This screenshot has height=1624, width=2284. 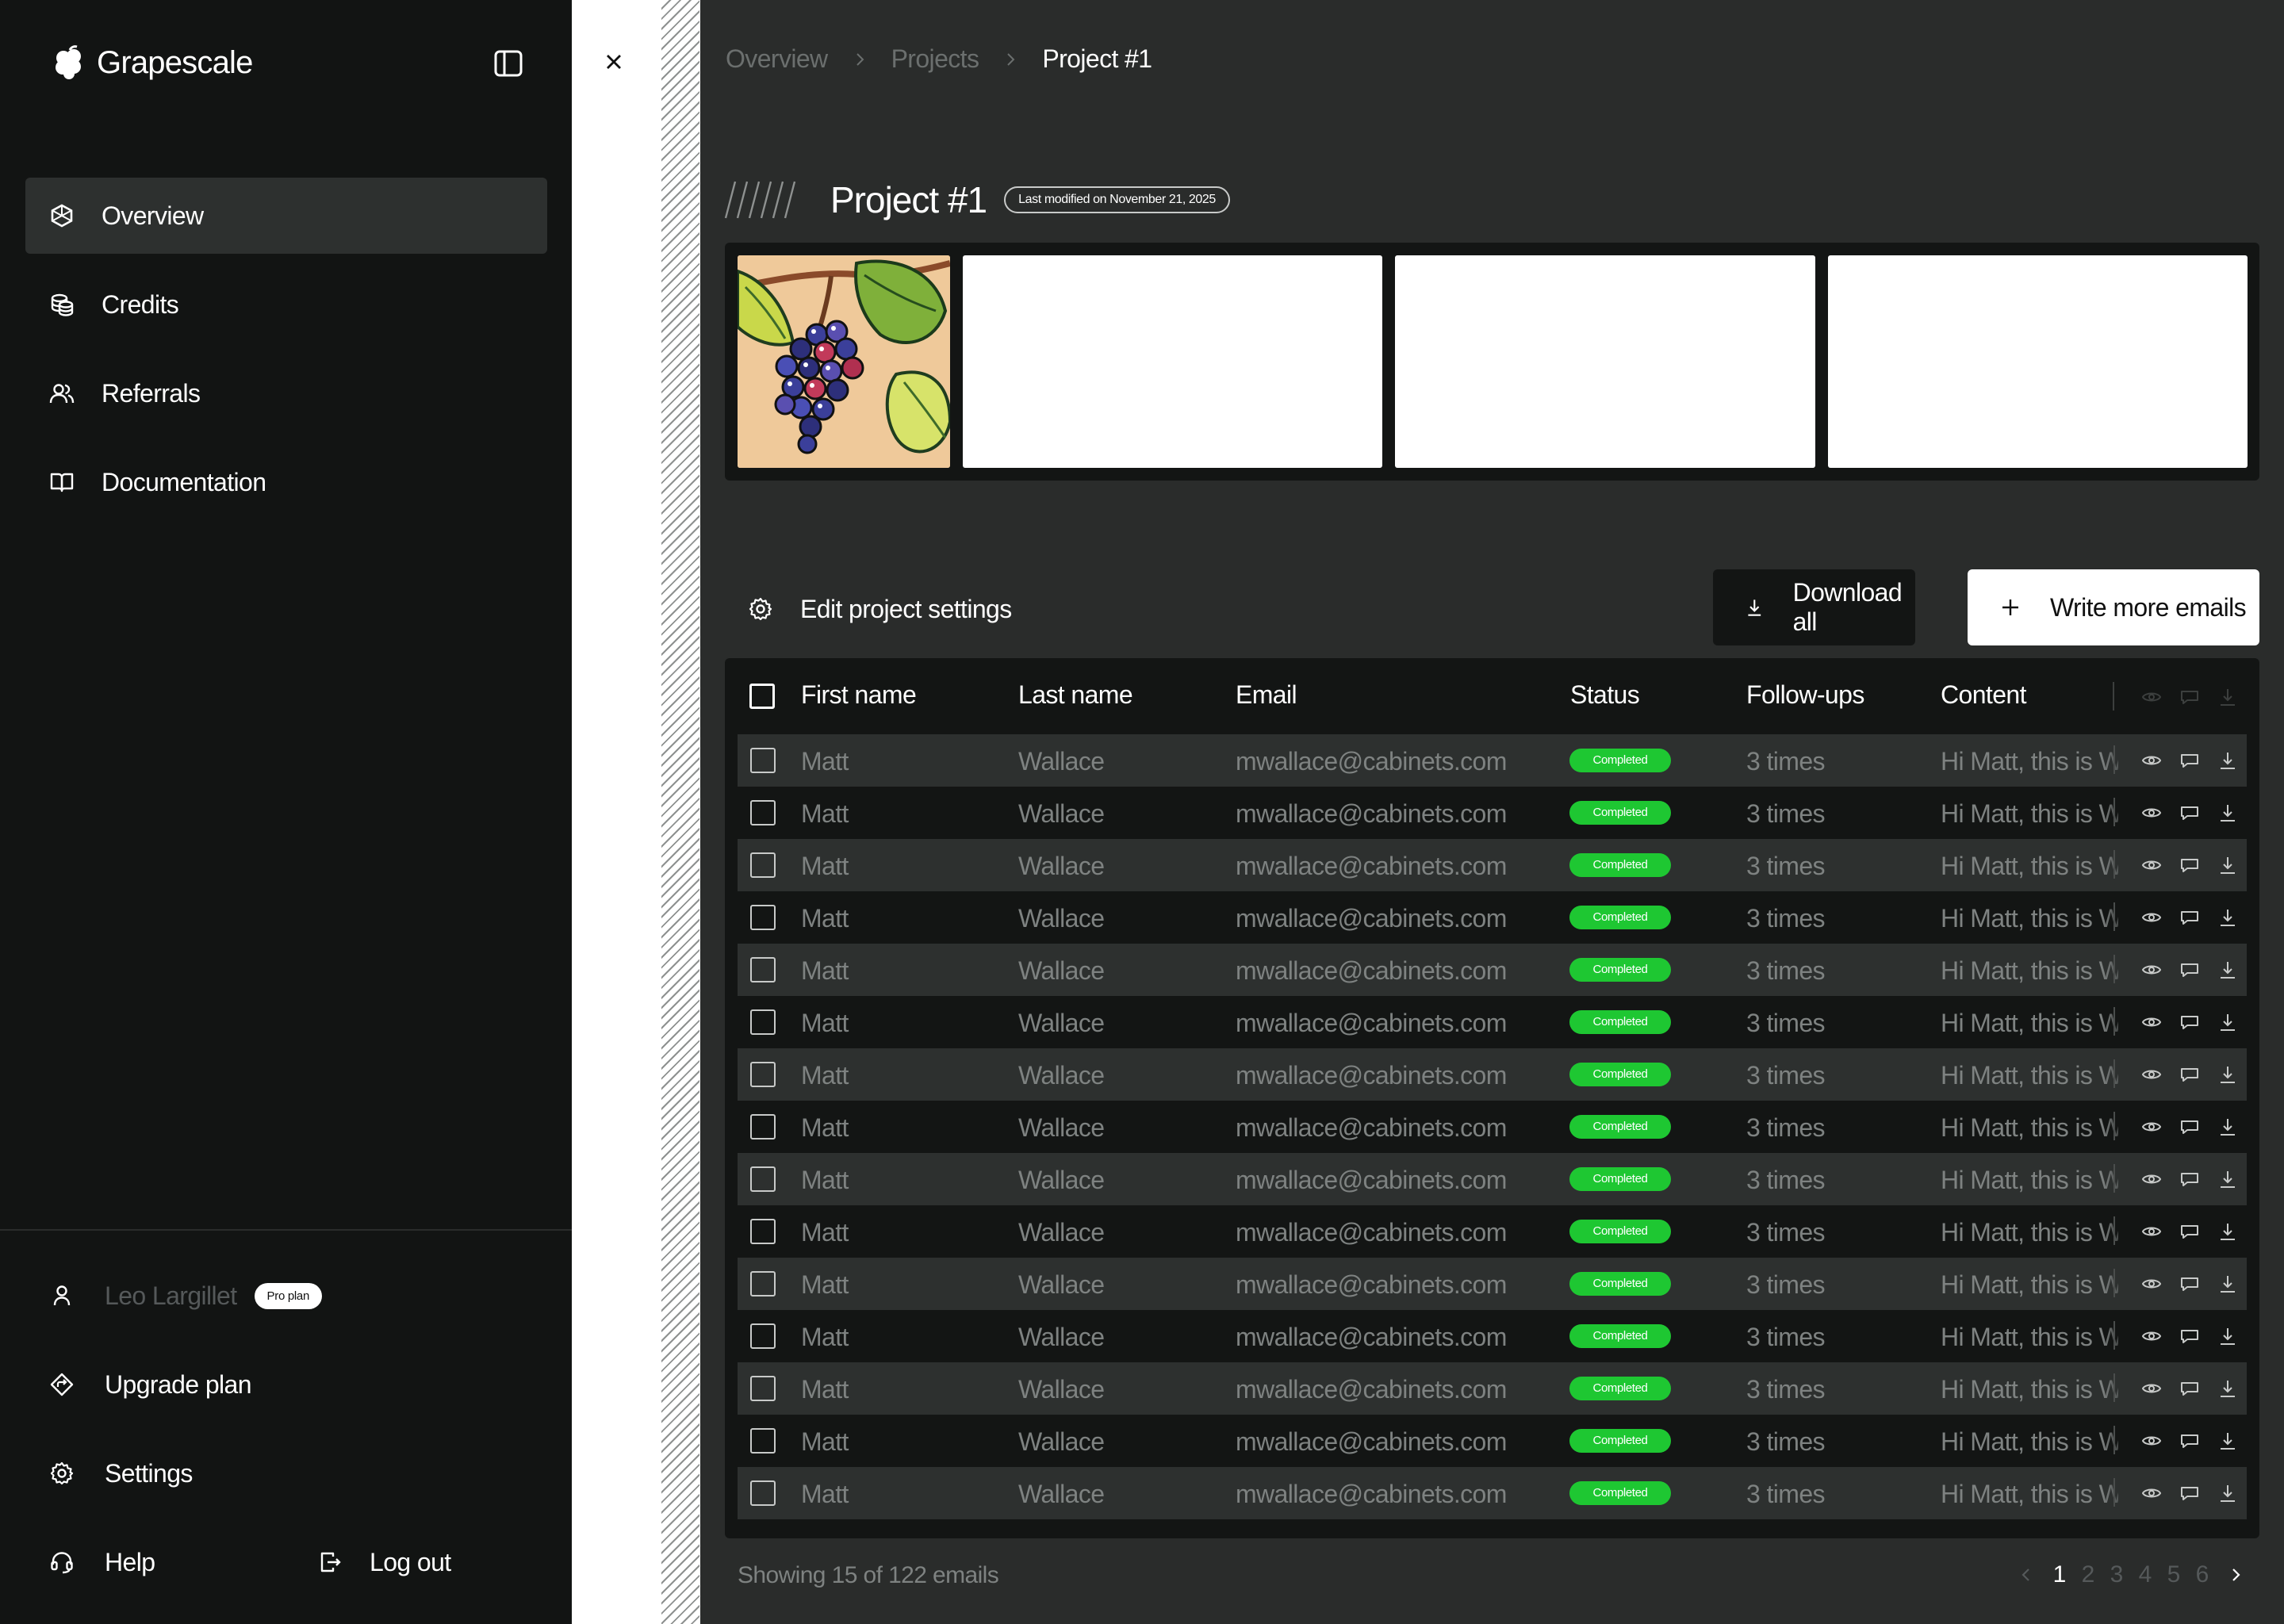 I want to click on column-header-content: Content, so click(x=1983, y=695).